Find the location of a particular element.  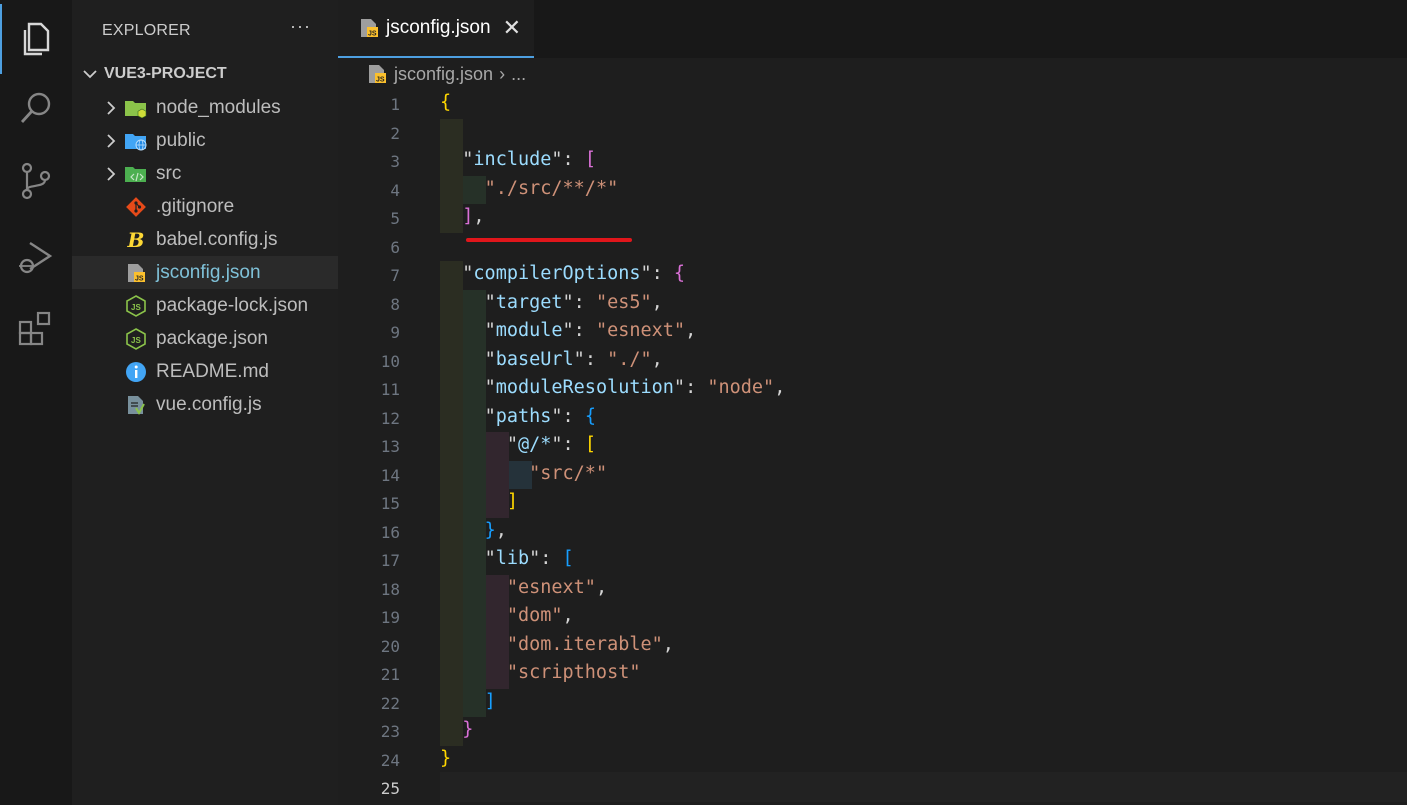

project-header: VUE3-PROJECT is located at coordinates (205, 74).